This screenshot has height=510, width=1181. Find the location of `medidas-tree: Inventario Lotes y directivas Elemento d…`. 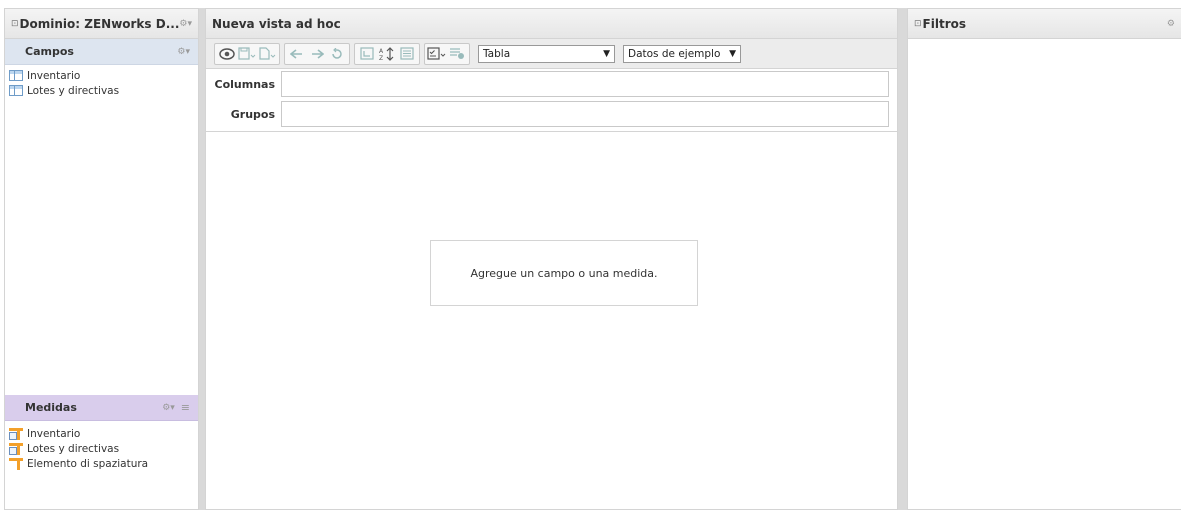

medidas-tree: Inventario Lotes y directivas Elemento d… is located at coordinates (101, 448).